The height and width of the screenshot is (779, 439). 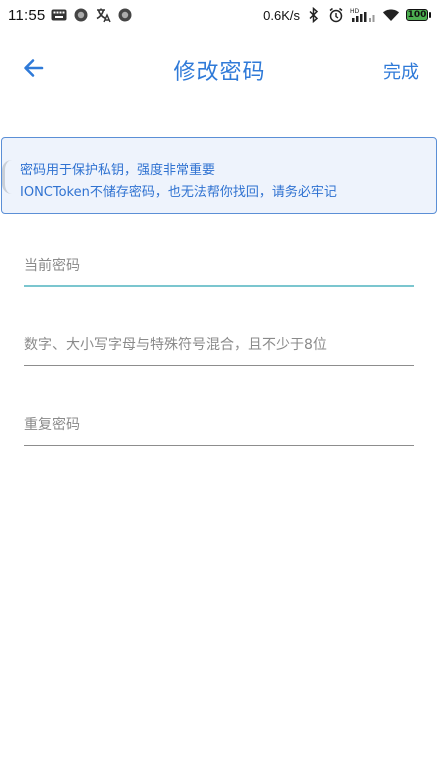 I want to click on repeat-password-input, so click(x=219, y=425).